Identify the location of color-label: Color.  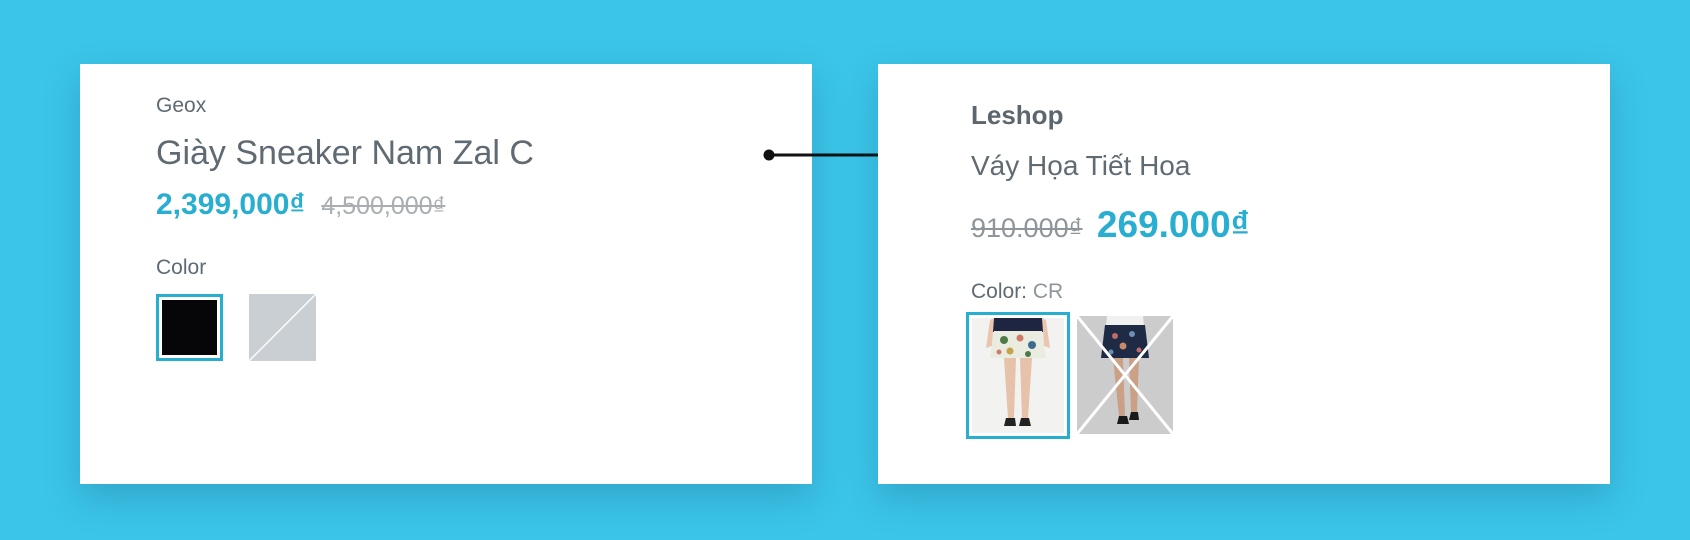
(181, 267).